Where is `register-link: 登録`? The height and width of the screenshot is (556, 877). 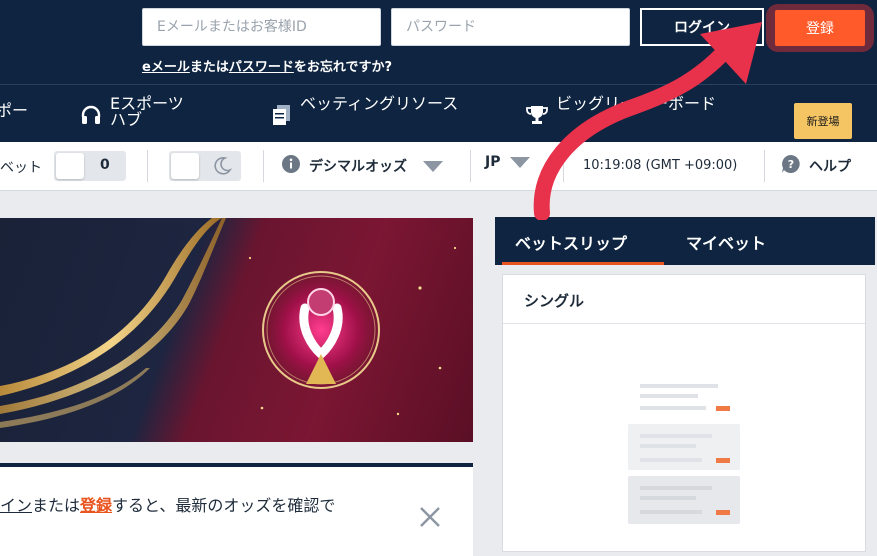
register-link: 登録 is located at coordinates (96, 505).